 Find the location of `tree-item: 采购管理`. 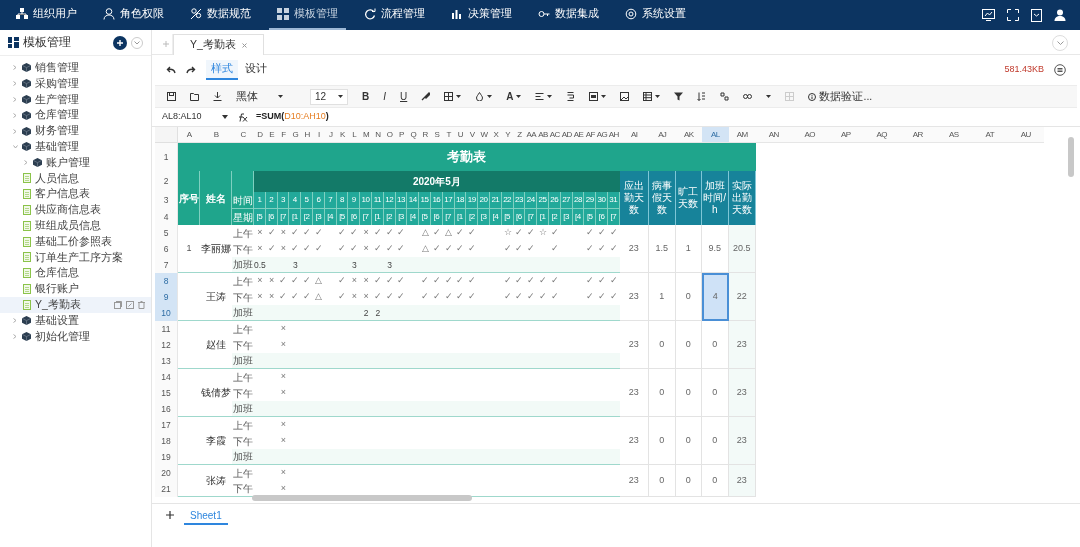

tree-item: 采购管理 is located at coordinates (75, 83).